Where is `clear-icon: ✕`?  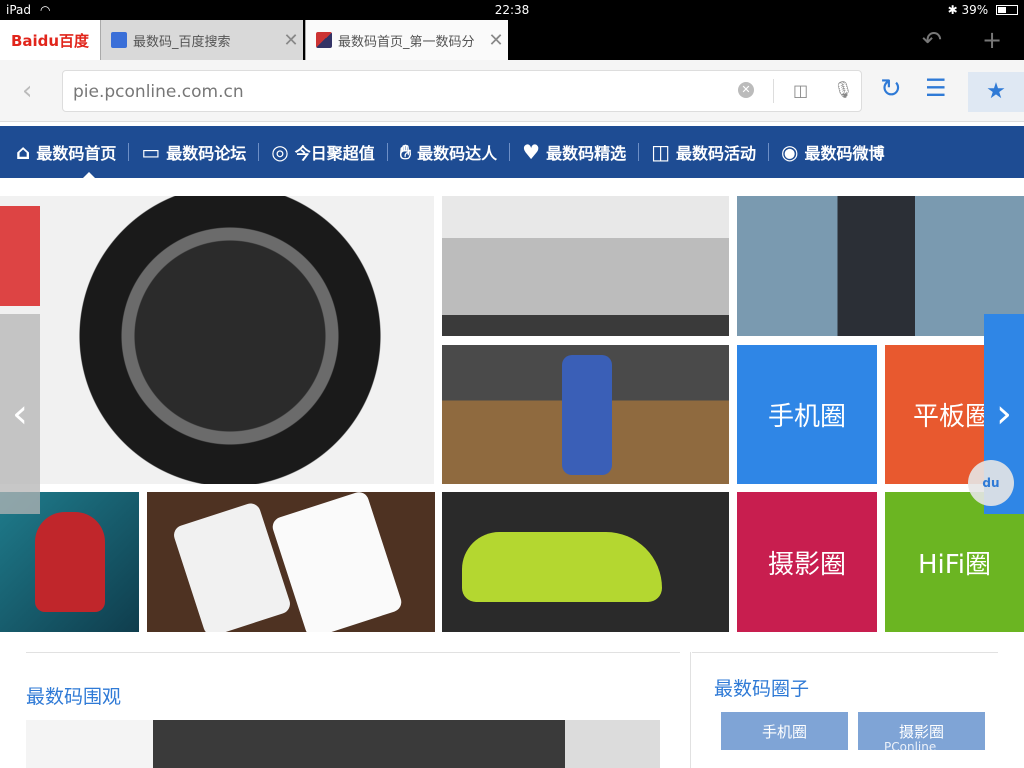
clear-icon: ✕ is located at coordinates (746, 90).